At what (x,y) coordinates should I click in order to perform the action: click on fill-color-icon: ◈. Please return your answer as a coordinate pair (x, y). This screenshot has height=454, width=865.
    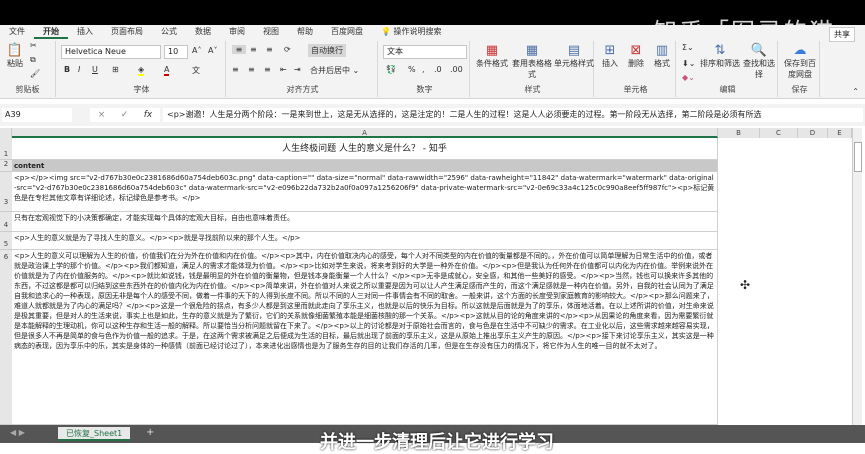
    Looking at the image, I should click on (141, 70).